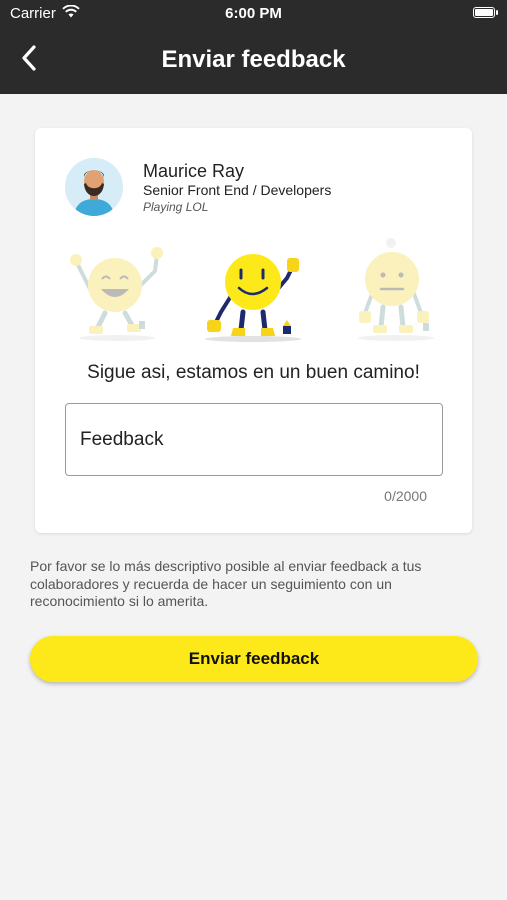  I want to click on char-counter: 0/2000, so click(405, 496).